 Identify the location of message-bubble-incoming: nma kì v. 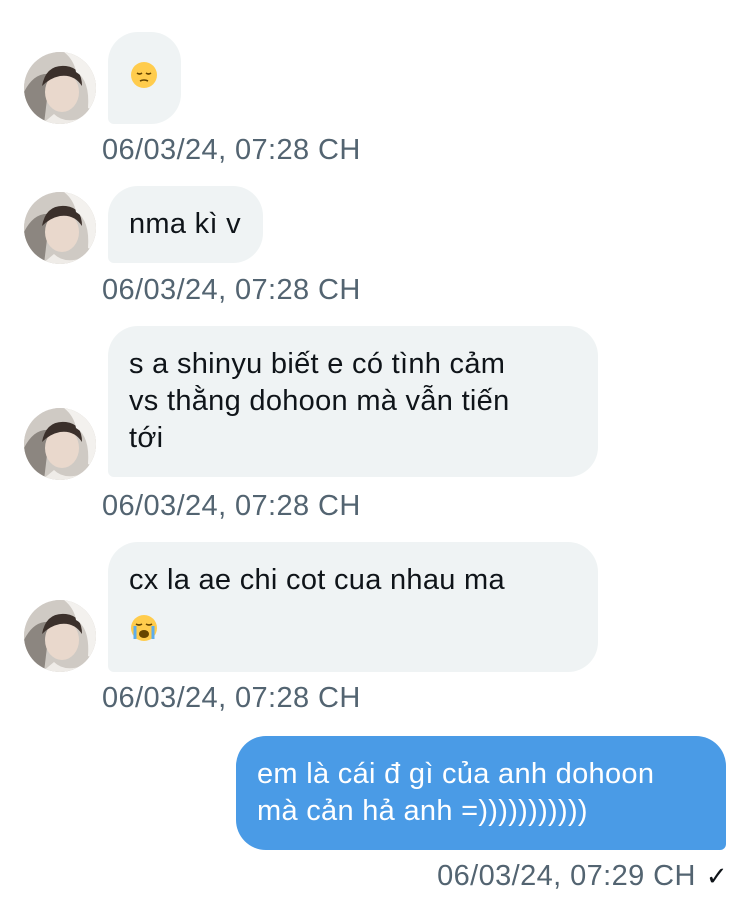
(185, 224).